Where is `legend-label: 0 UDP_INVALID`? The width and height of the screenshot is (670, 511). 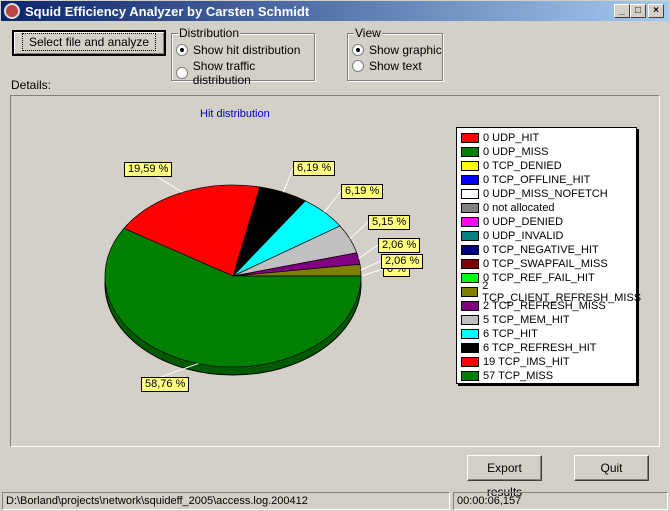 legend-label: 0 UDP_INVALID is located at coordinates (523, 236).